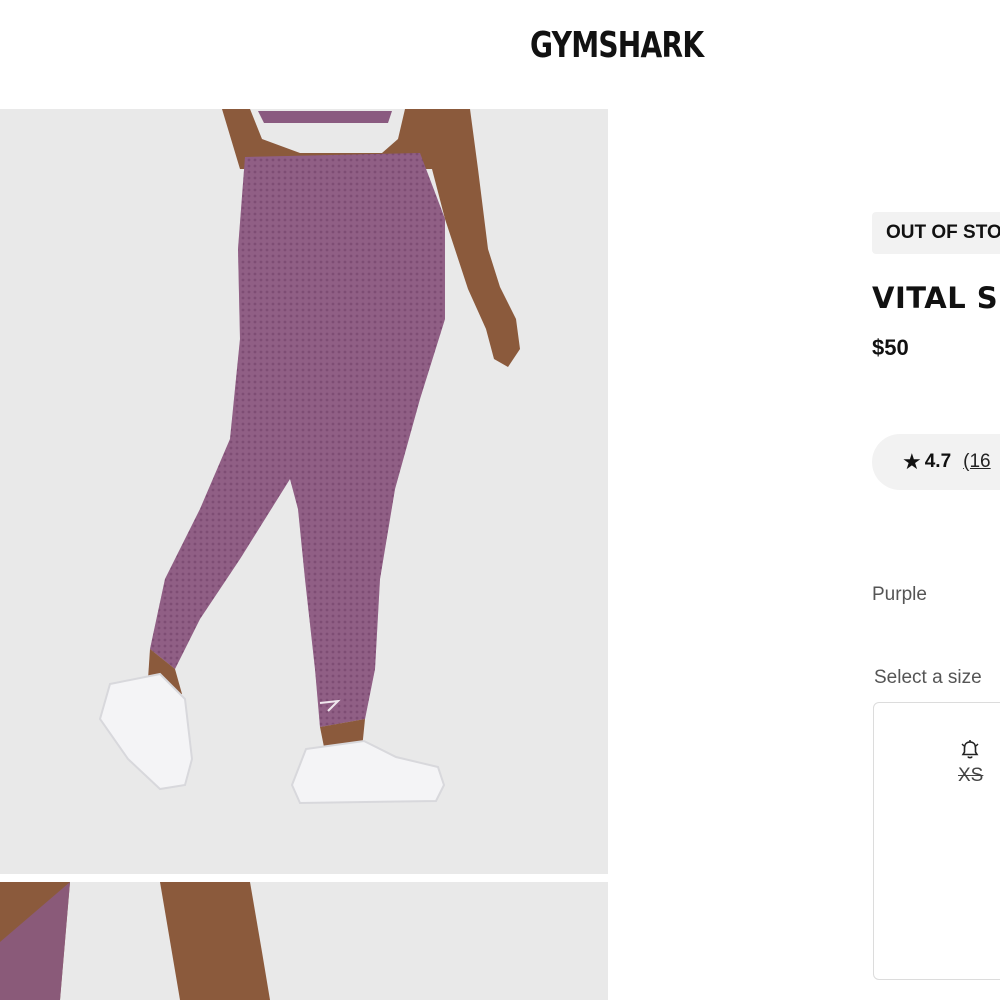 This screenshot has width=1000, height=1000. I want to click on size-selector: XS, so click(936, 841).